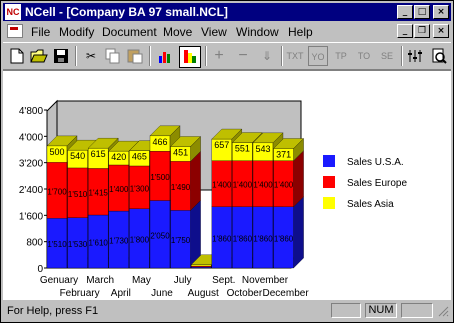 This screenshot has width=454, height=323. Describe the element at coordinates (17, 56) in the screenshot. I see `new-document-icon` at that location.